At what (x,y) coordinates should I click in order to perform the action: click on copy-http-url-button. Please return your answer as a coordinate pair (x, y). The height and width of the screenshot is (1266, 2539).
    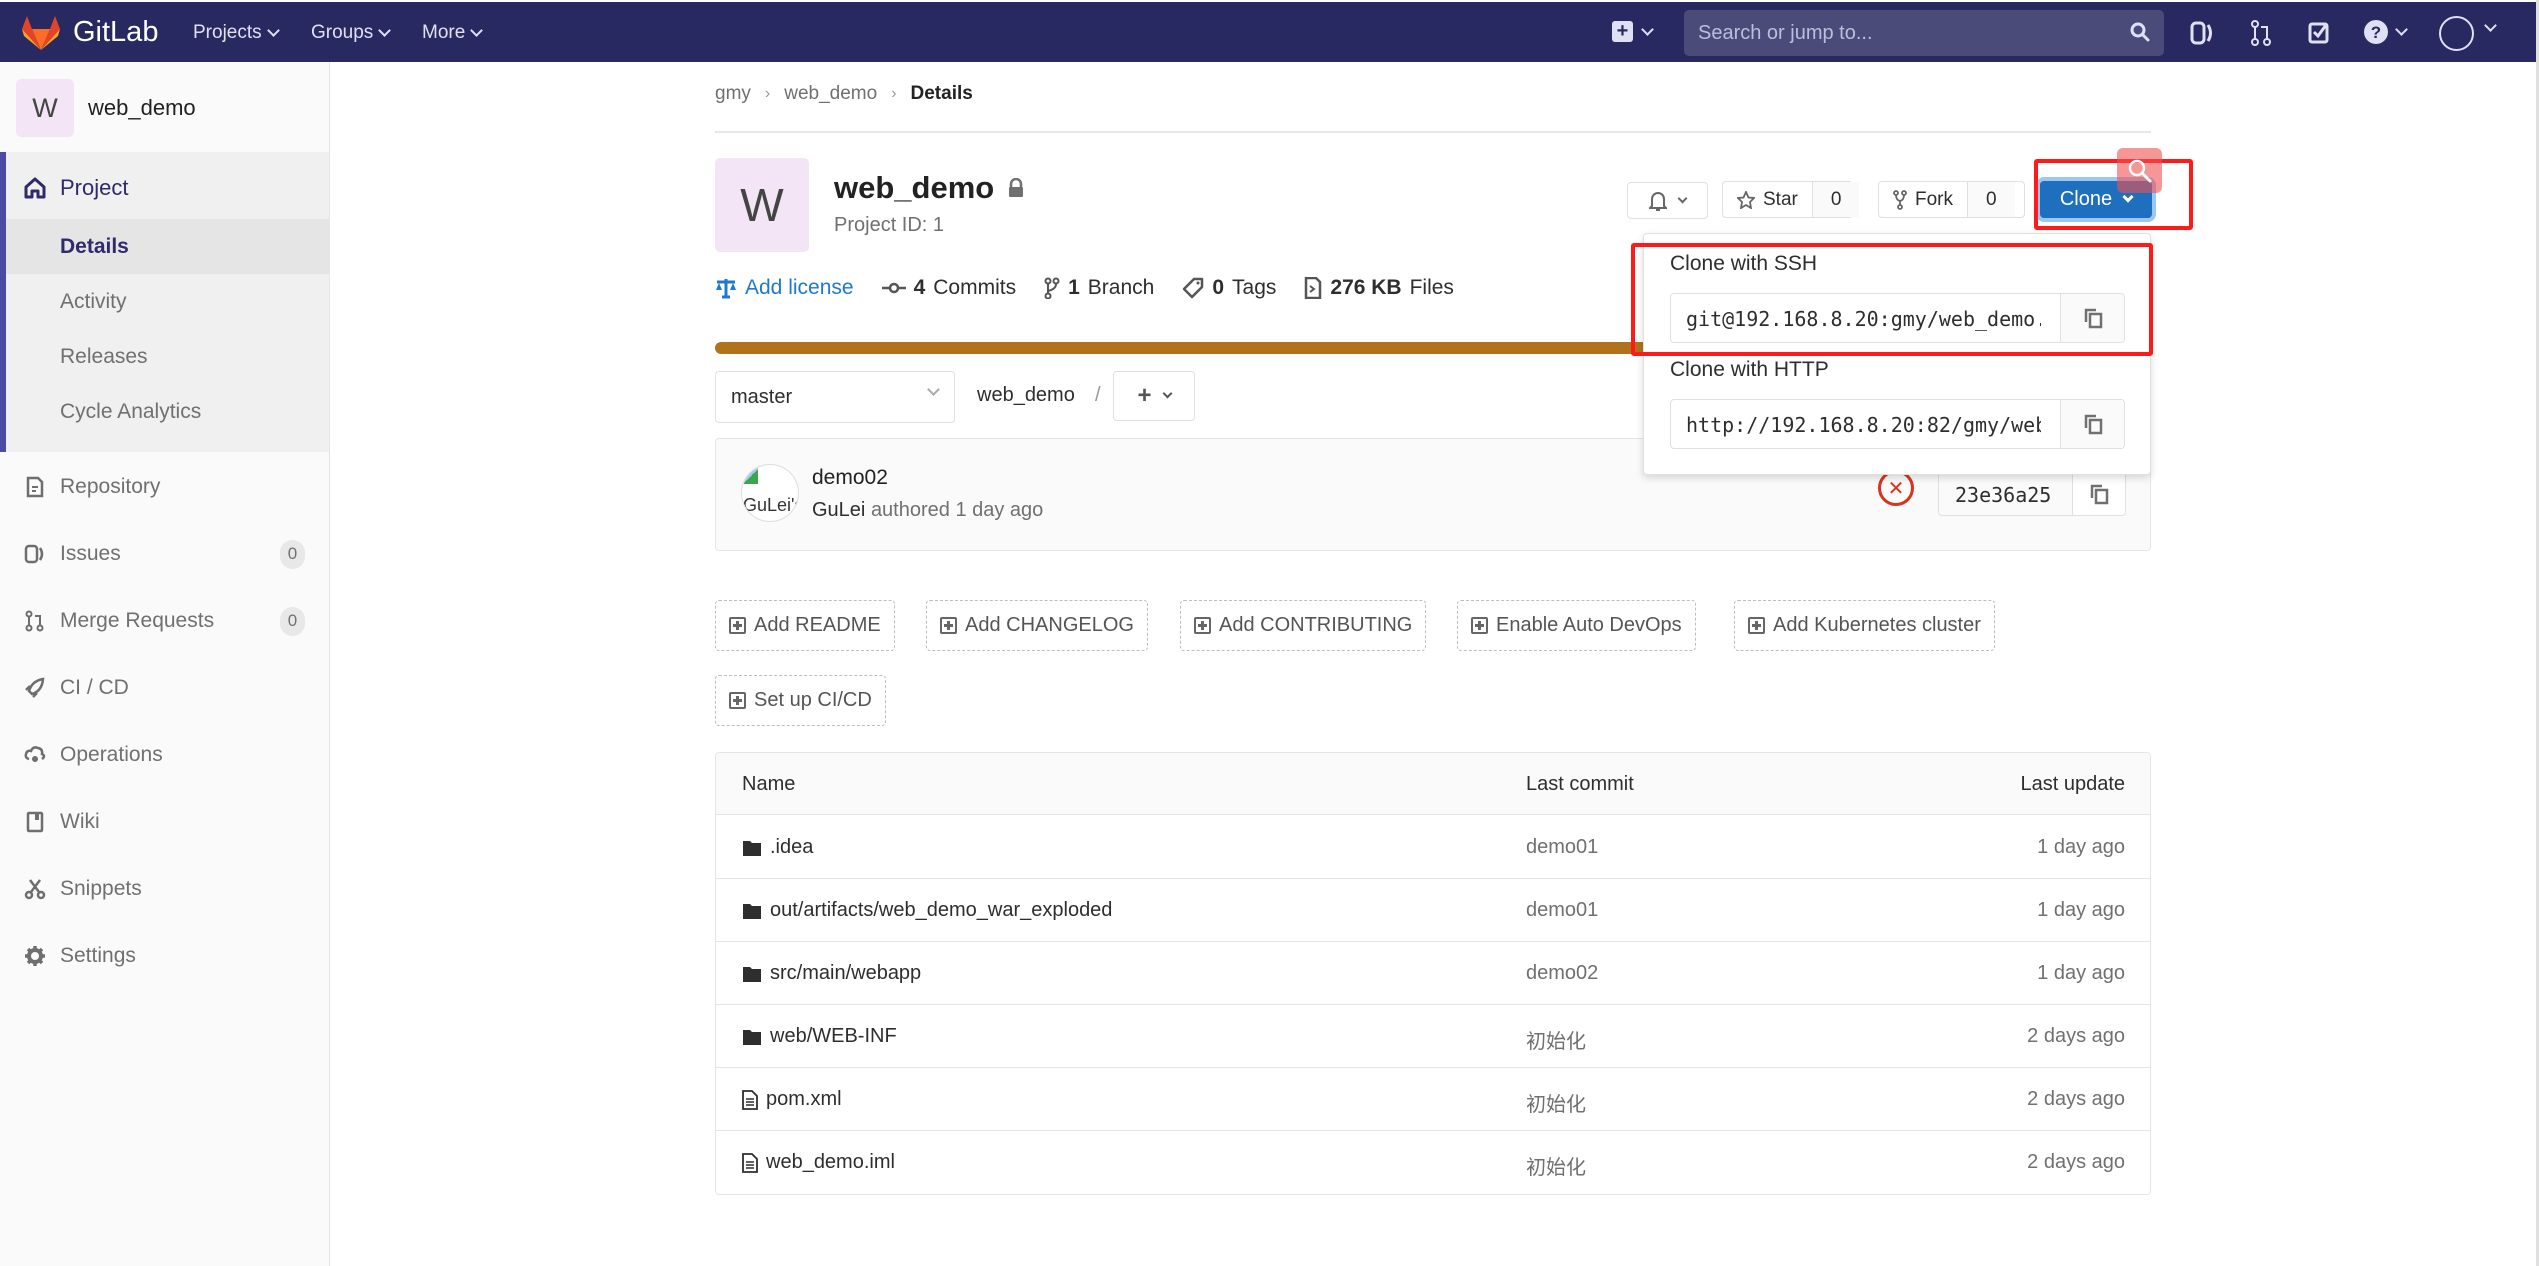
    Looking at the image, I should click on (2092, 424).